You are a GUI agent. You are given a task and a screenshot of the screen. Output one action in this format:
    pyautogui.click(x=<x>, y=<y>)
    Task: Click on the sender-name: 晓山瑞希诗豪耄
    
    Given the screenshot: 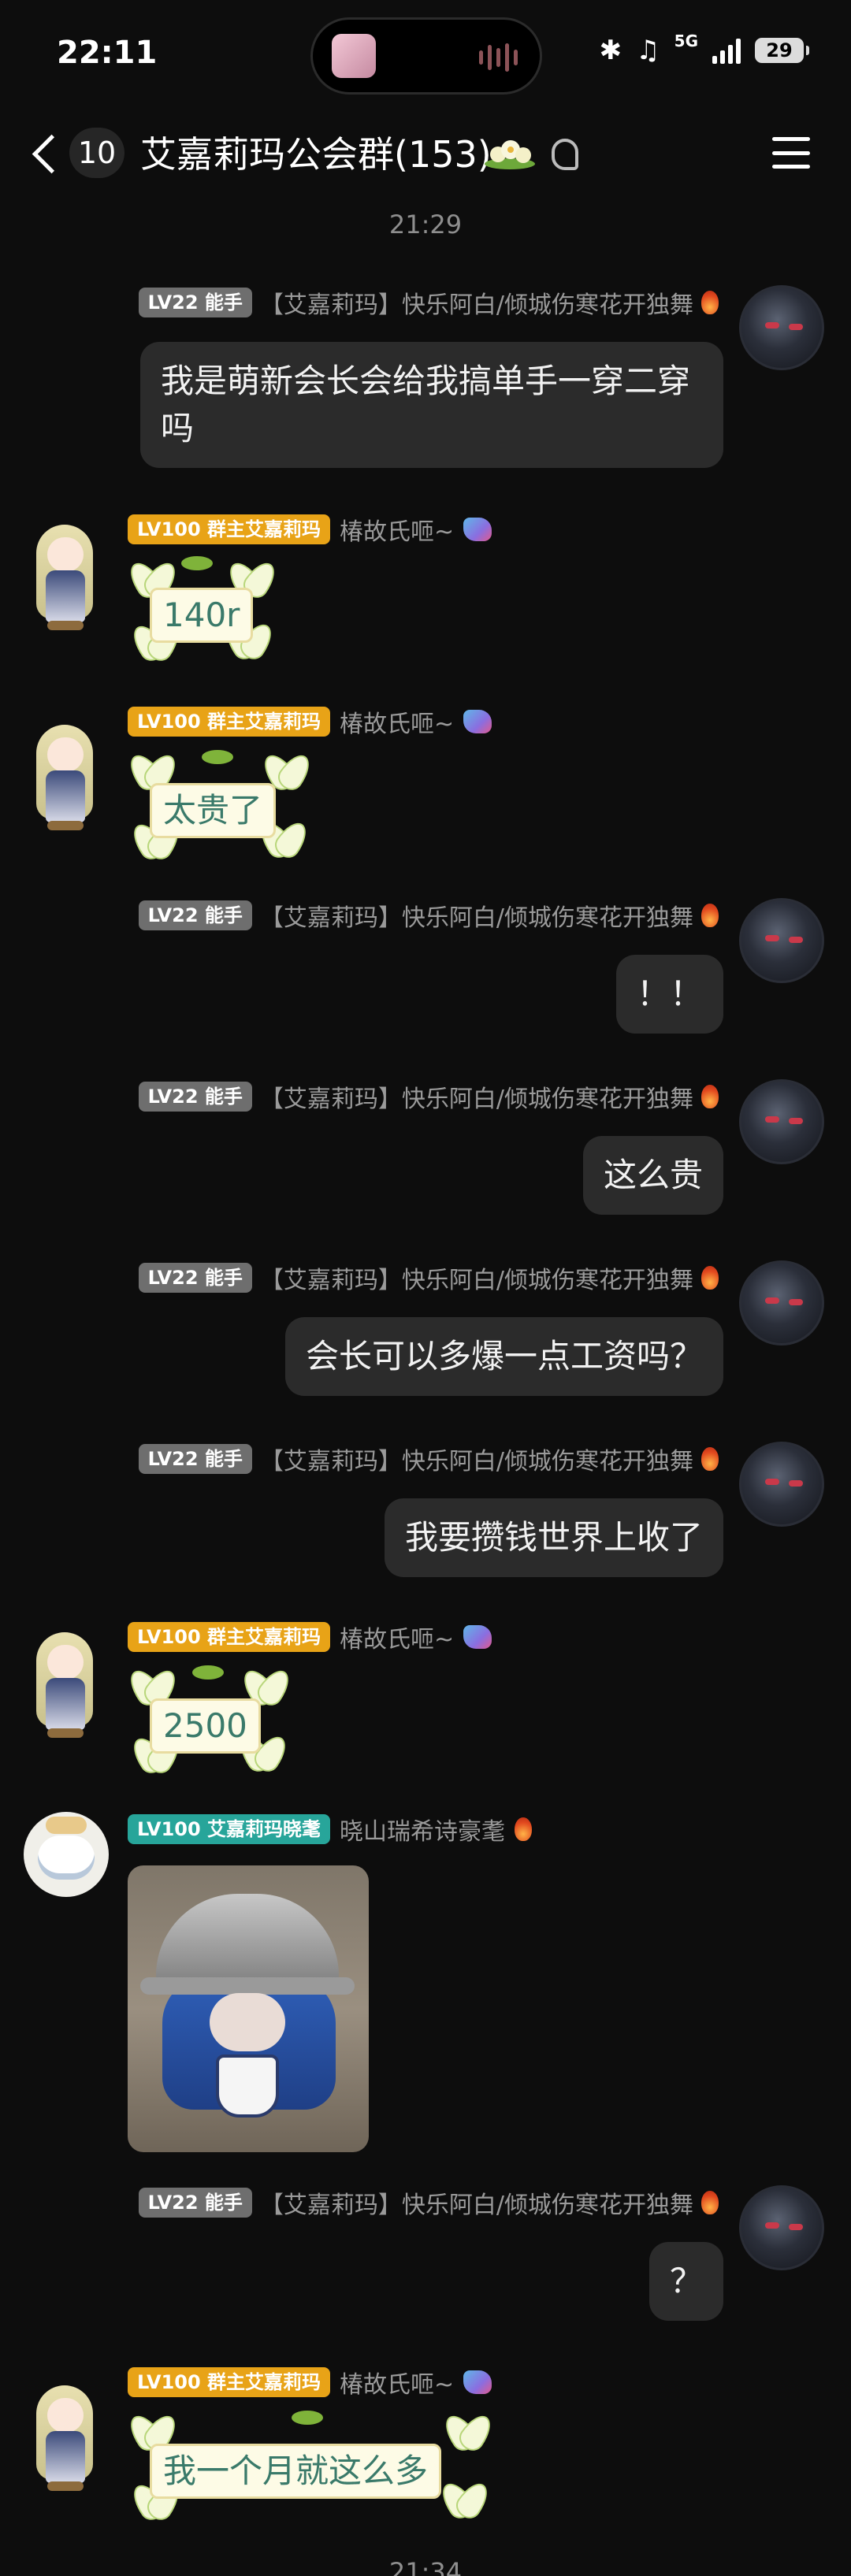 What is the action you would take?
    pyautogui.click(x=422, y=1829)
    